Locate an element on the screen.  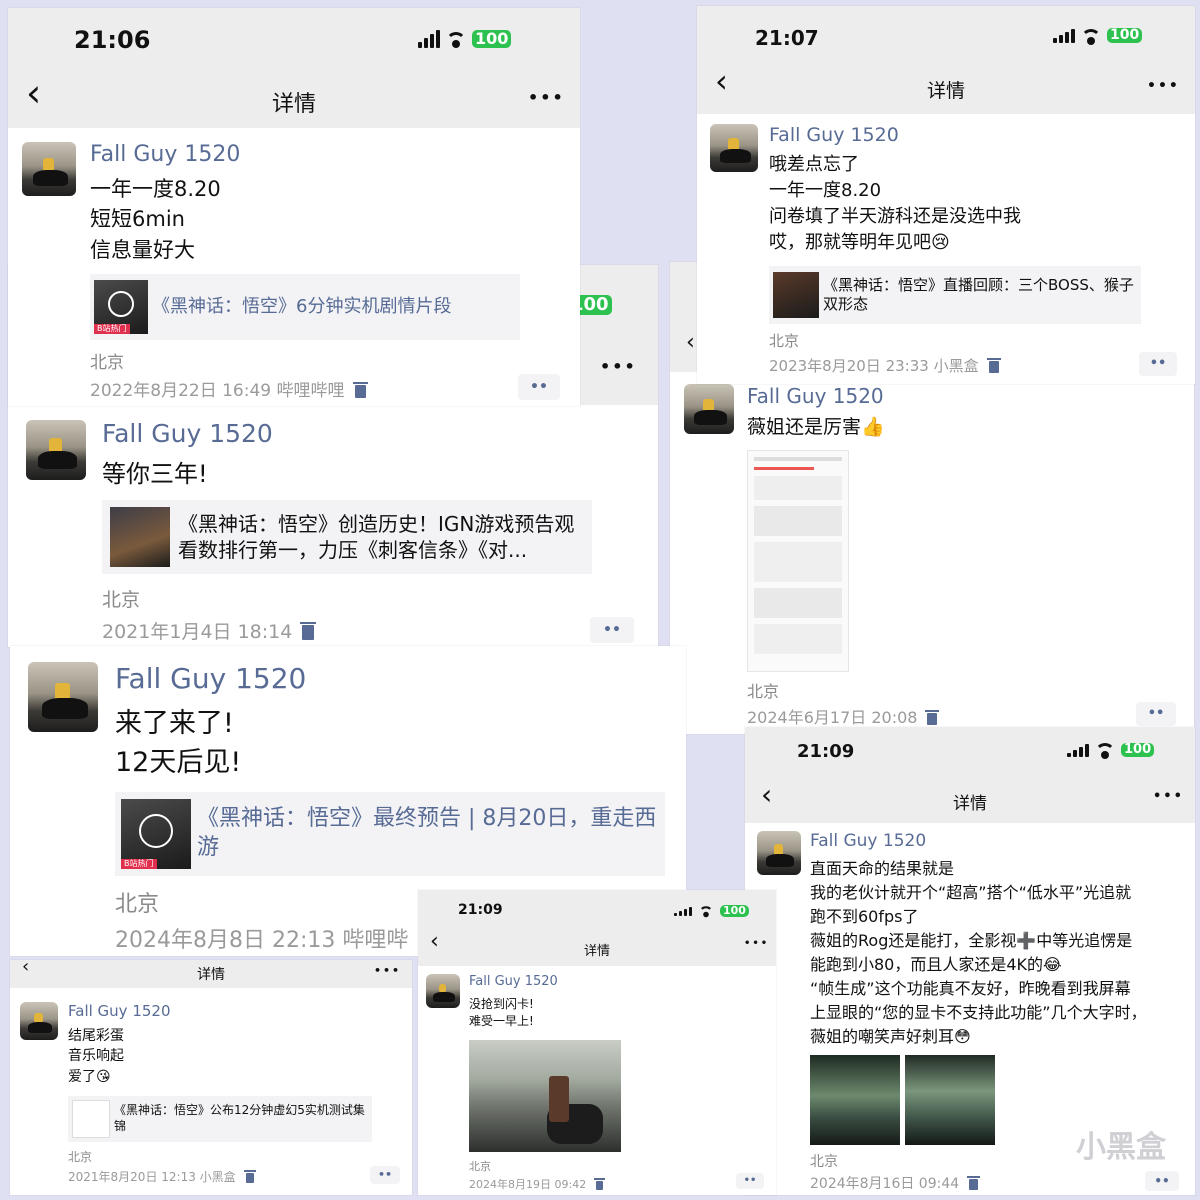
post-text: 来了来了! 12天后见! is located at coordinates (178, 743).